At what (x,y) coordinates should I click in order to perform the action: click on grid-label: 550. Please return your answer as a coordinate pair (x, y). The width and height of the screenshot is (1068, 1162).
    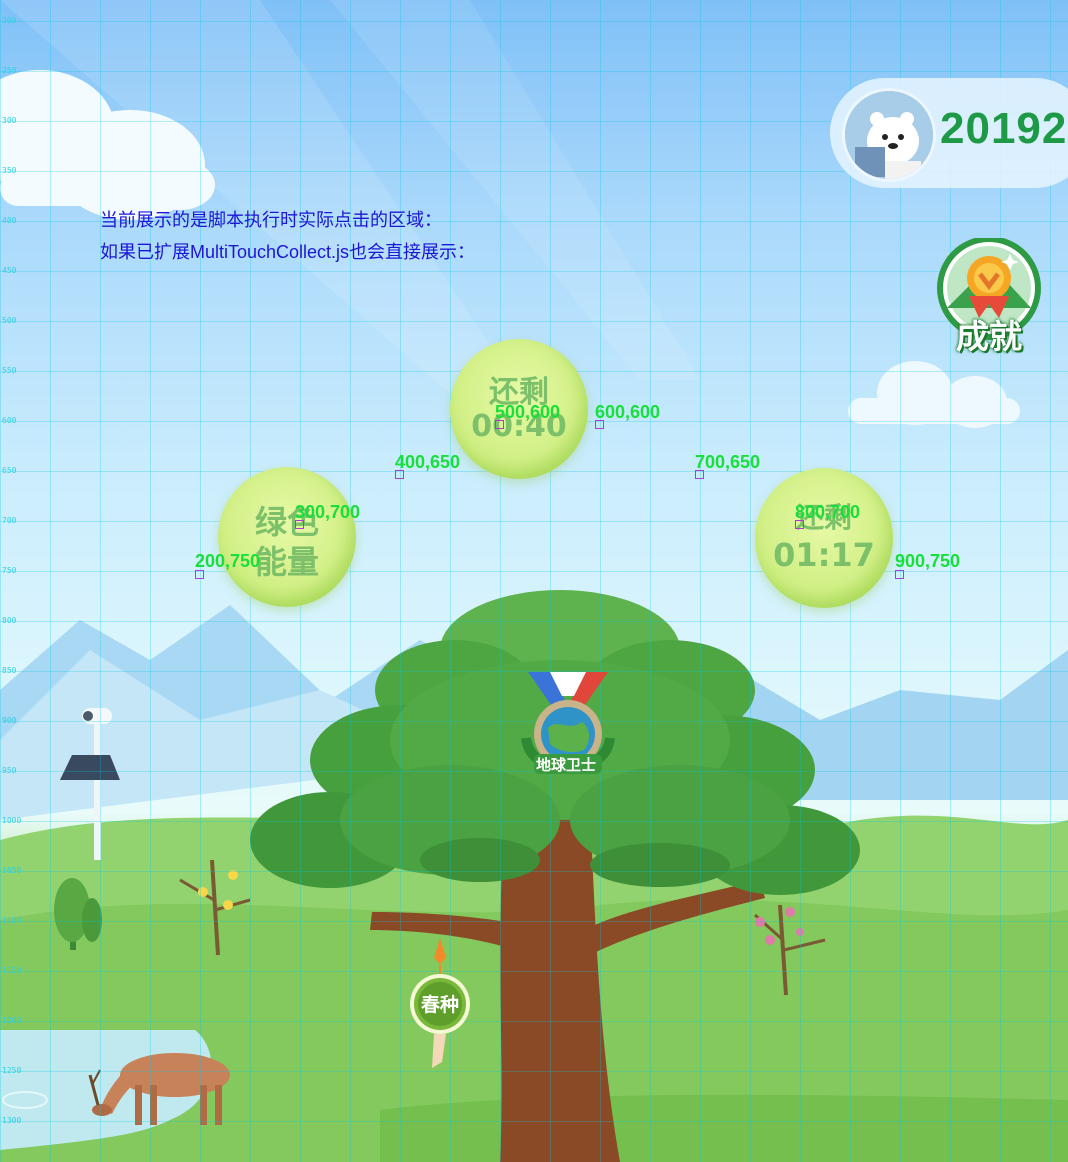
    Looking at the image, I should click on (9, 370).